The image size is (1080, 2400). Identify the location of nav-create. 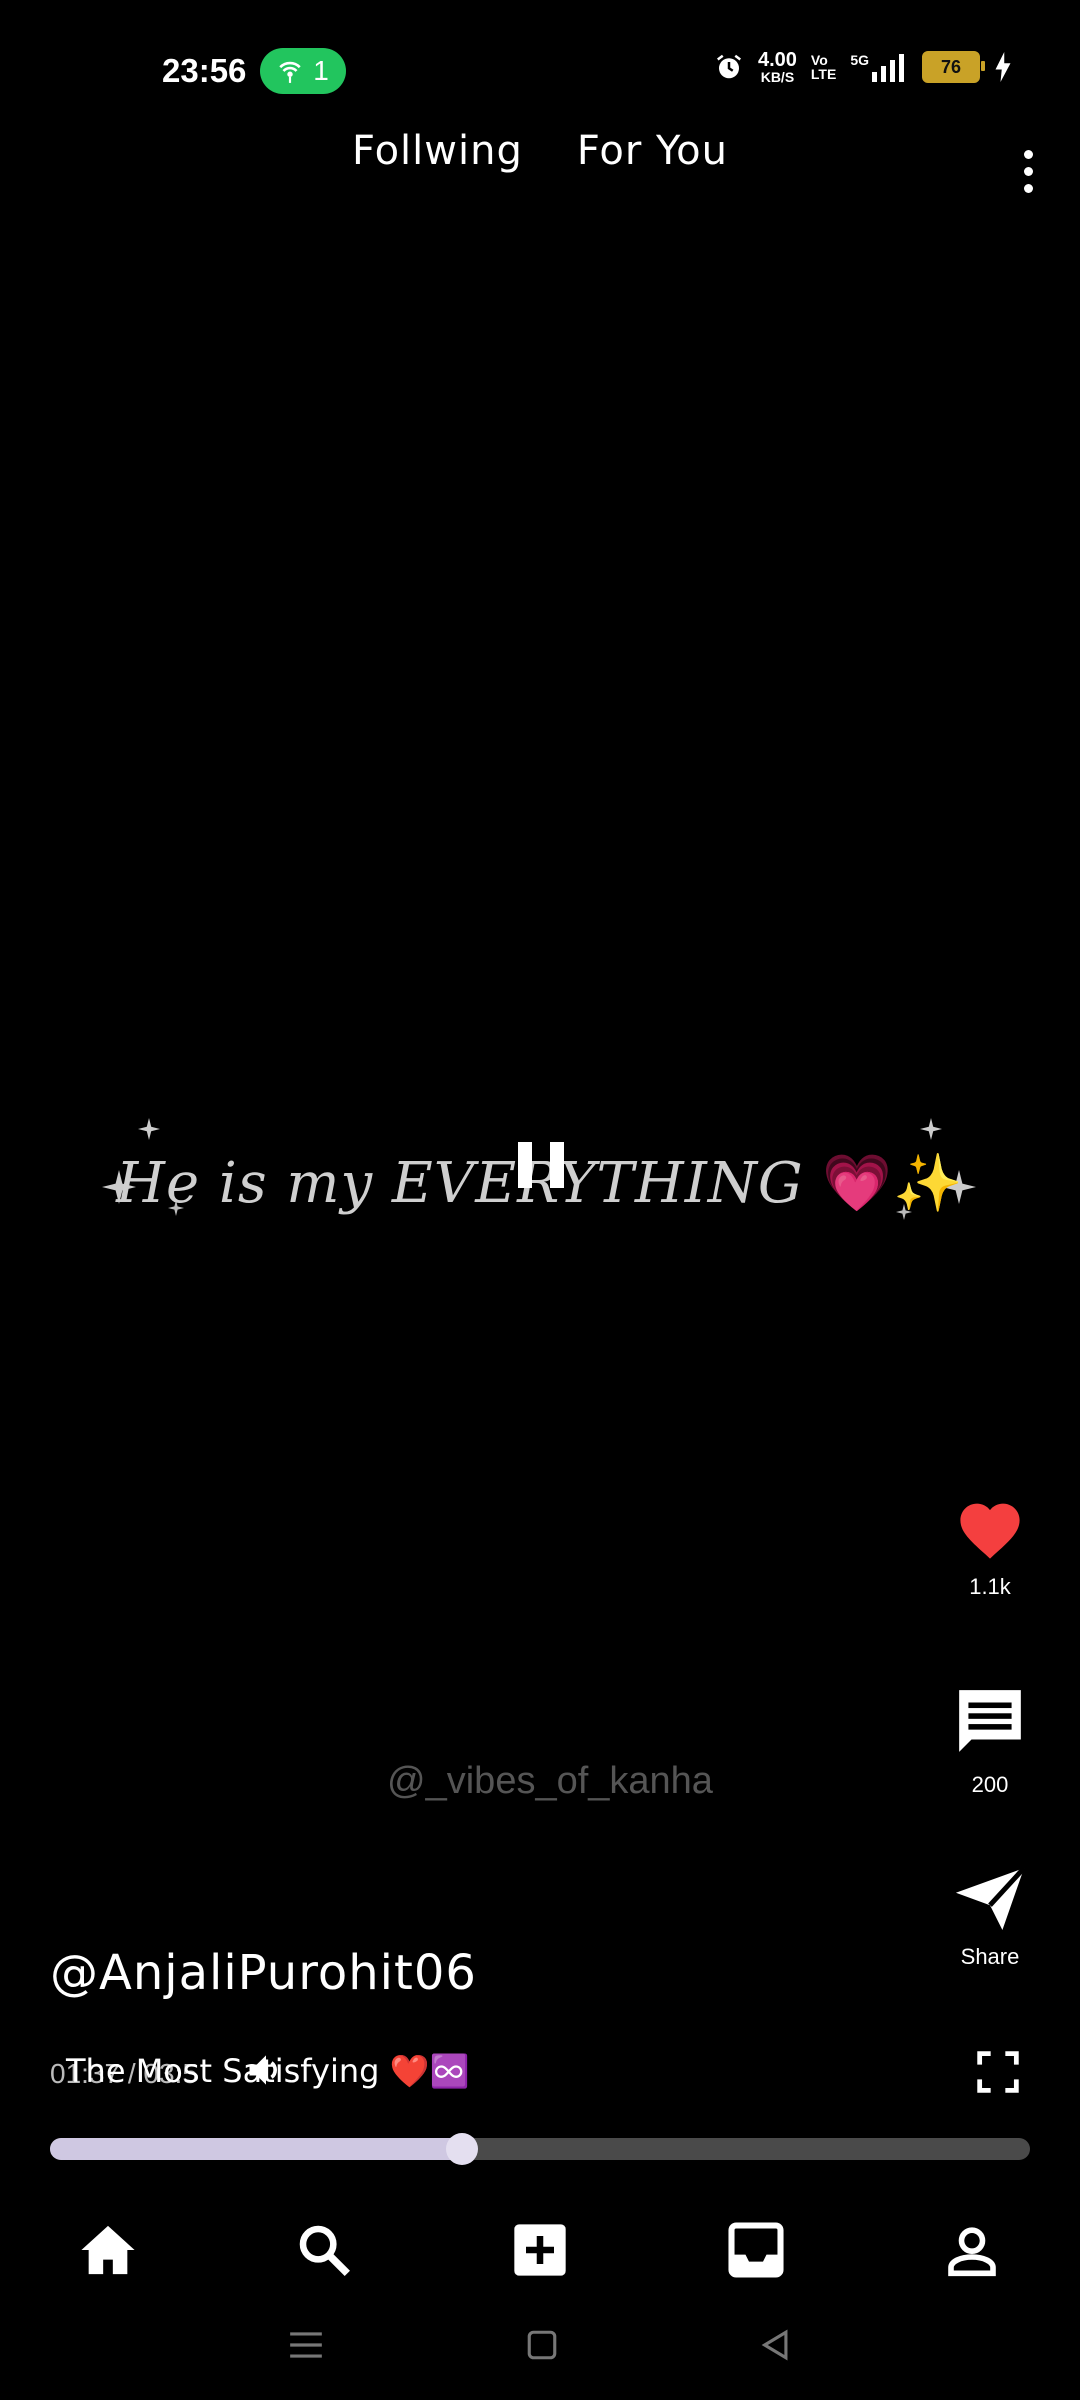
(540, 2250).